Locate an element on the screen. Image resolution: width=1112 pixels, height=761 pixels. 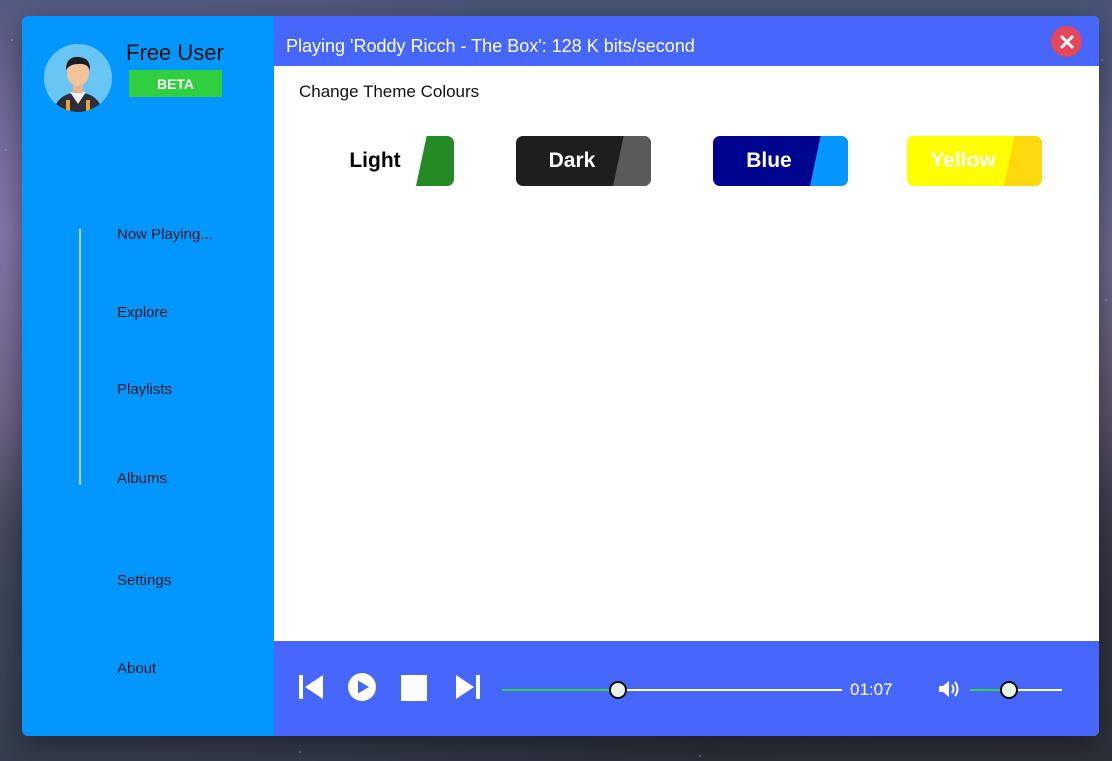
theme-heading: Change Theme Colours is located at coordinates (389, 91).